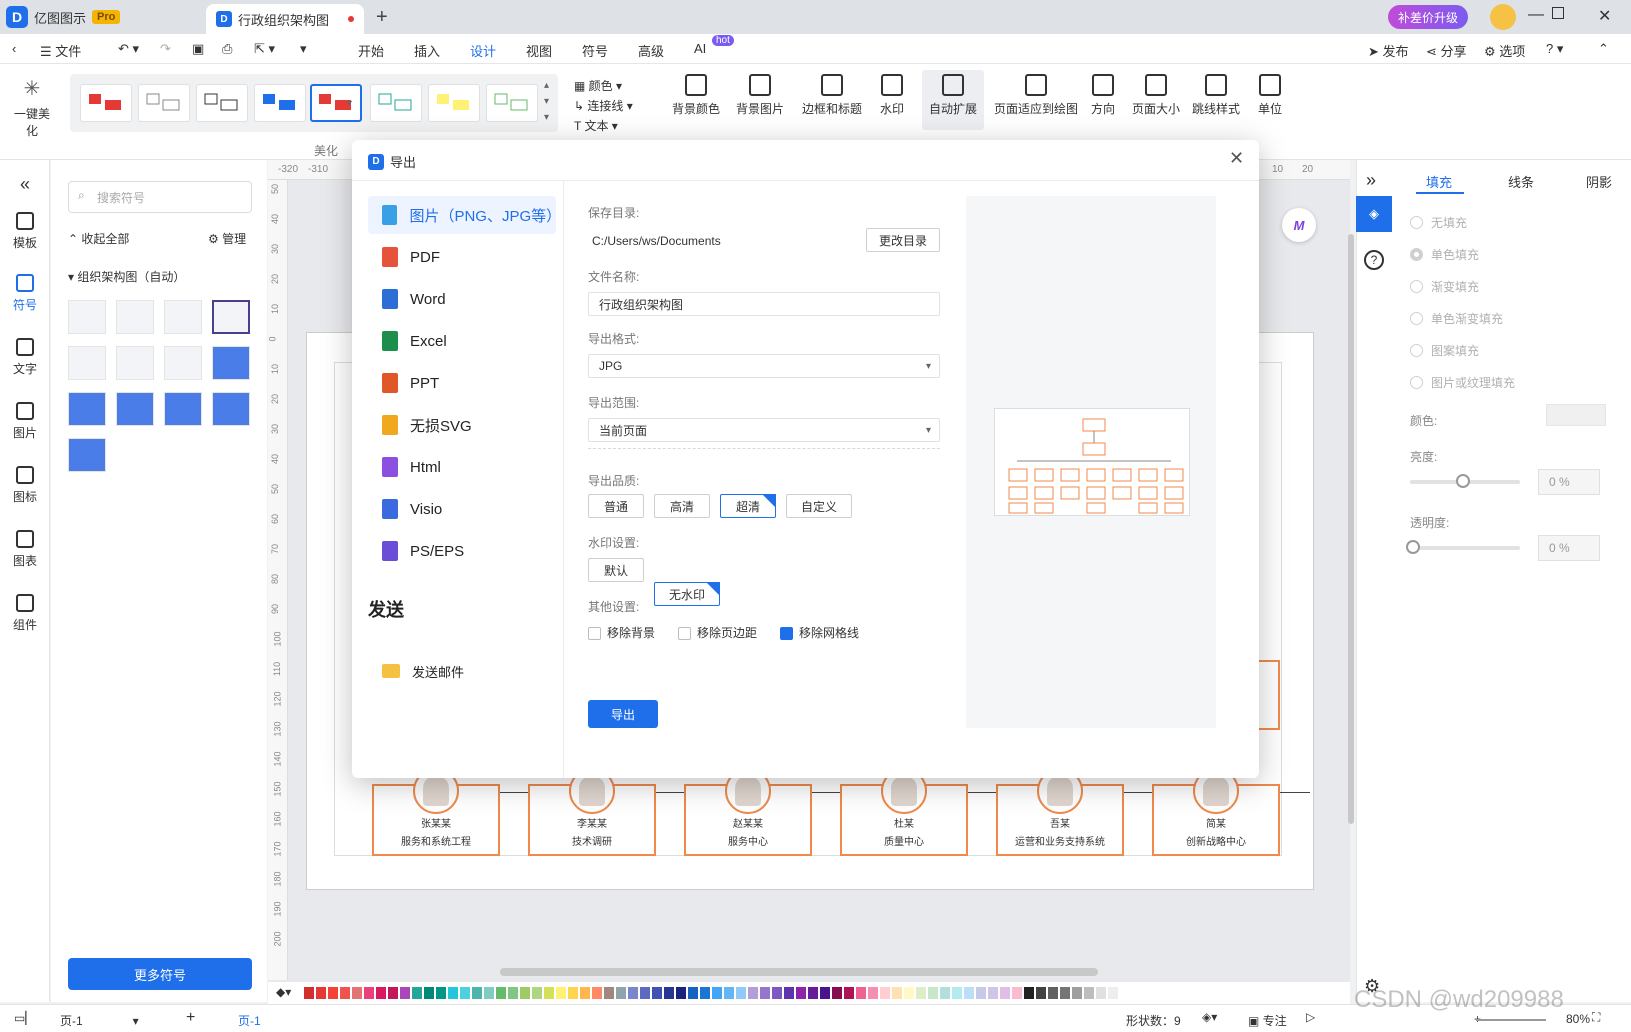 This screenshot has height=1032, width=1631. What do you see at coordinates (623, 714) in the screenshot?
I see `export-button: 导出` at bounding box center [623, 714].